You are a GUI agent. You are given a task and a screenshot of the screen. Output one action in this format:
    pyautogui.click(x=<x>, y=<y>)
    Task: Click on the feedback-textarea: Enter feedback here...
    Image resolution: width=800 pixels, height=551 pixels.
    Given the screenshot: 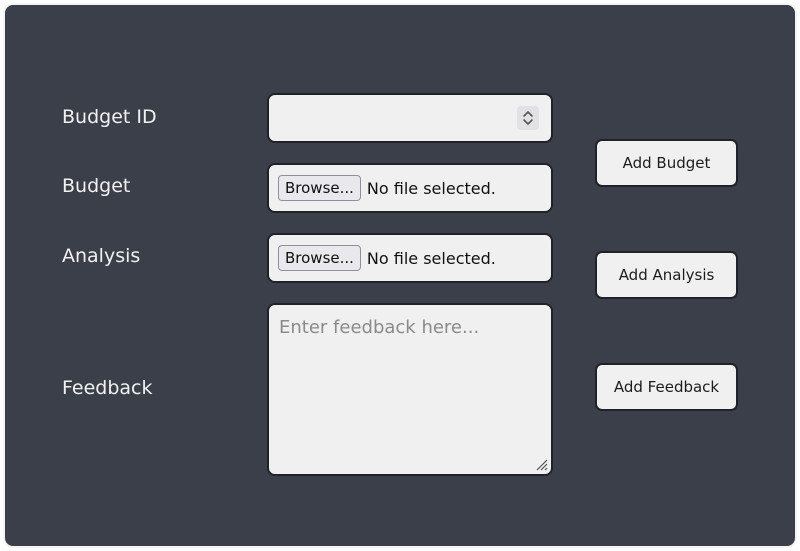 What is the action you would take?
    pyautogui.click(x=410, y=389)
    